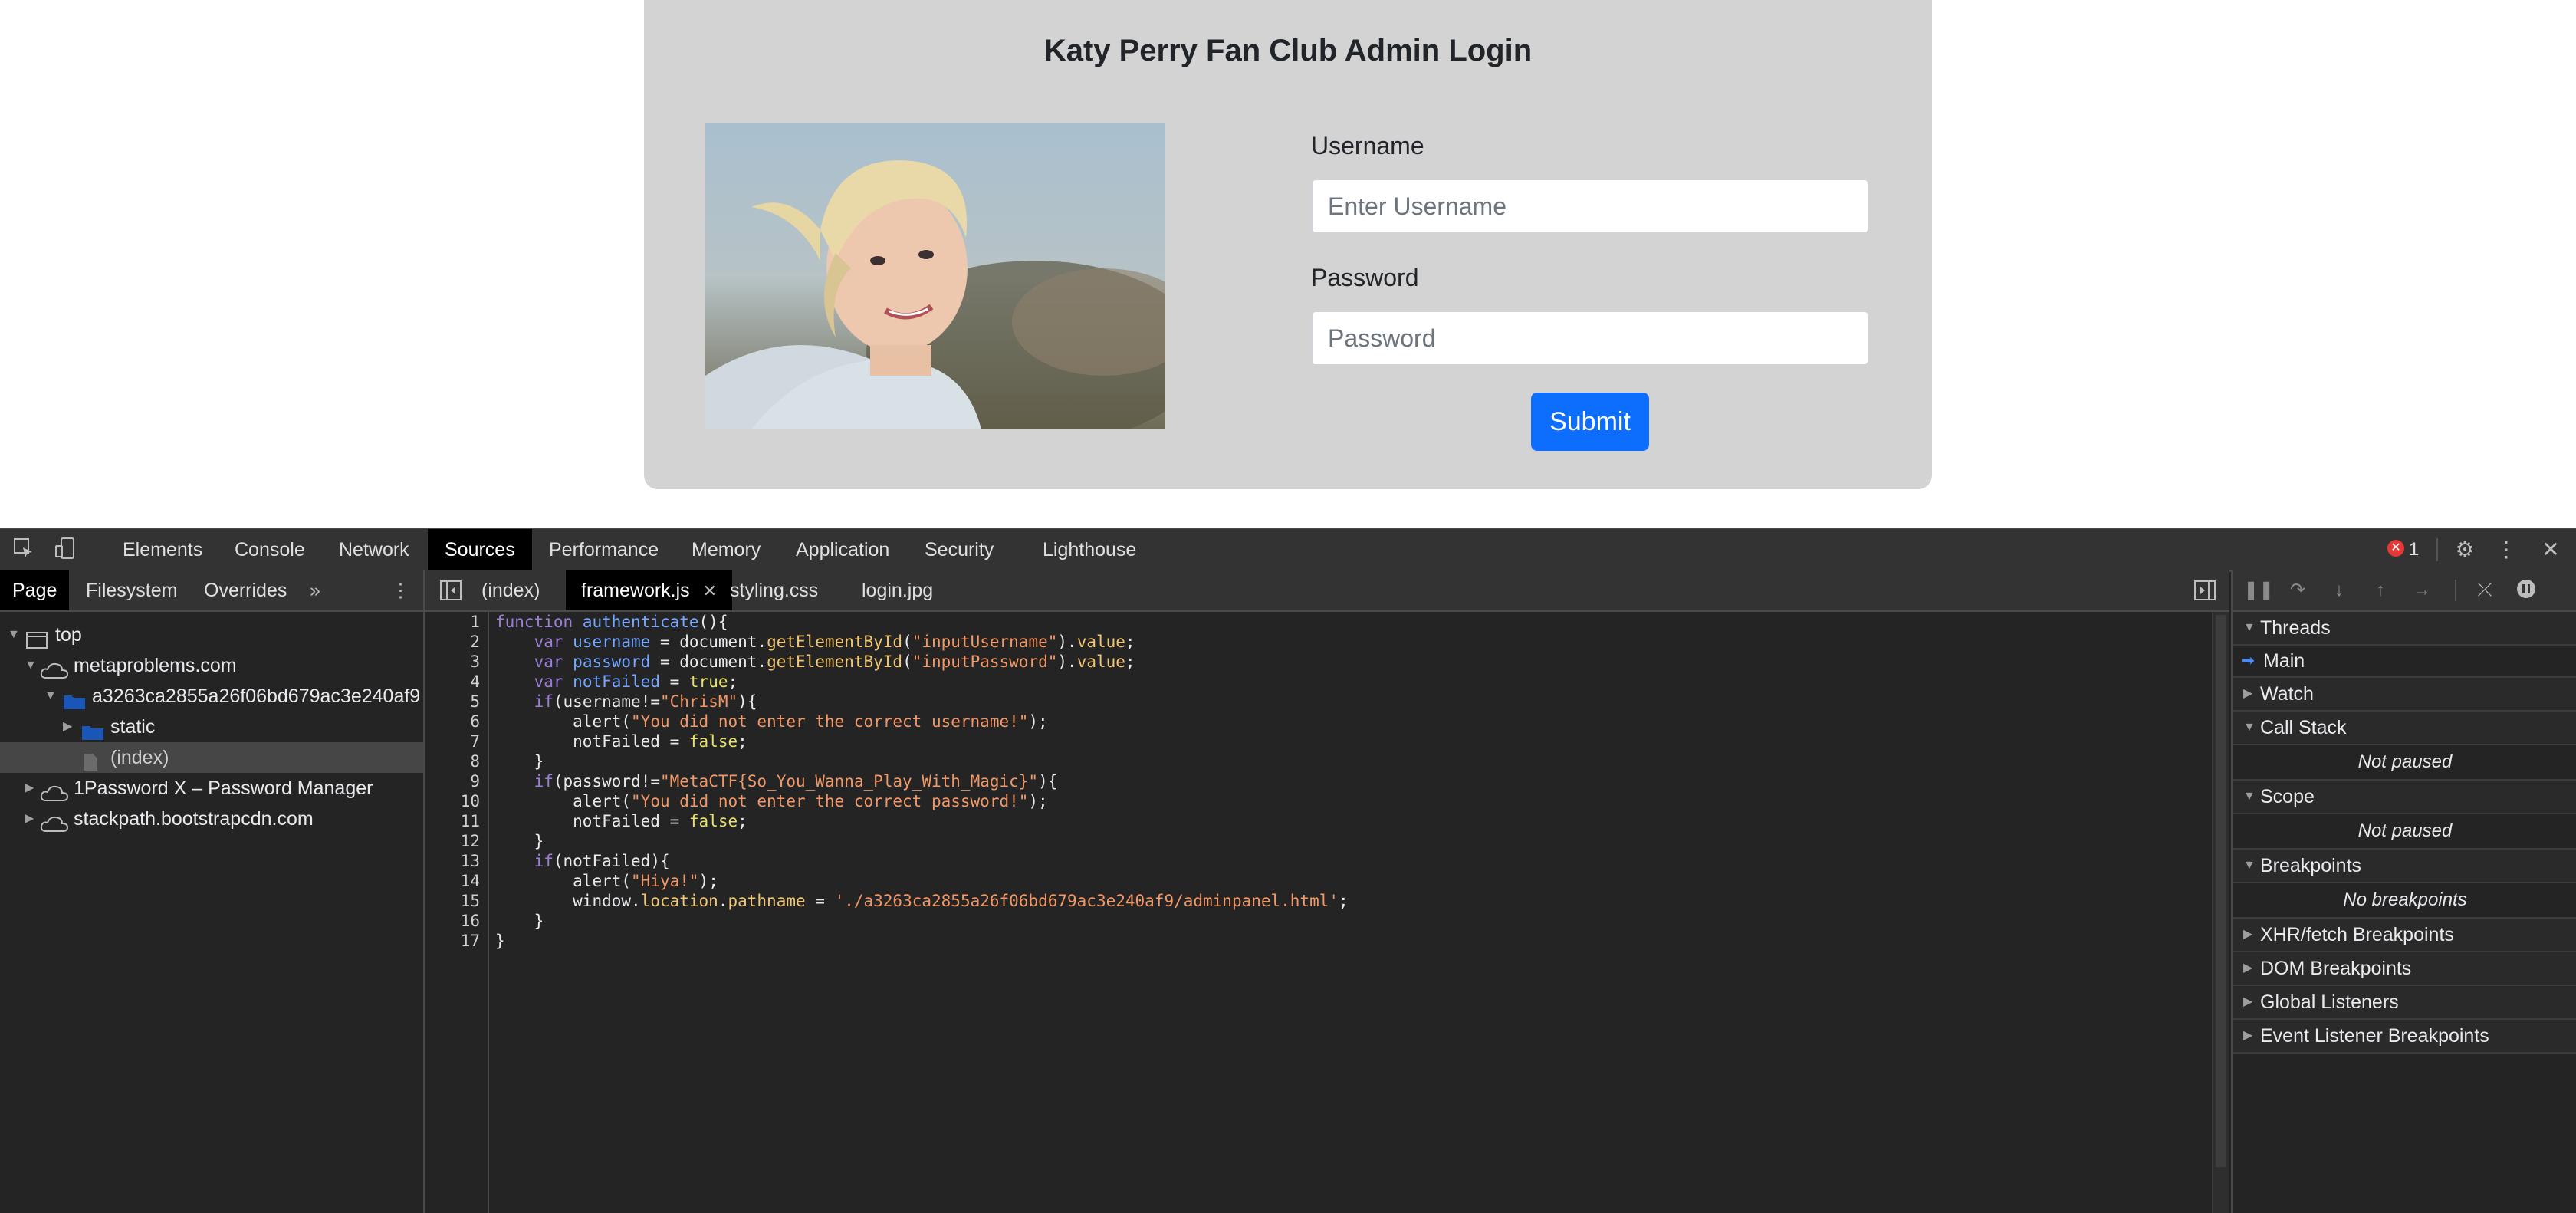  I want to click on code-line: alert("Hiya!");, so click(646, 881).